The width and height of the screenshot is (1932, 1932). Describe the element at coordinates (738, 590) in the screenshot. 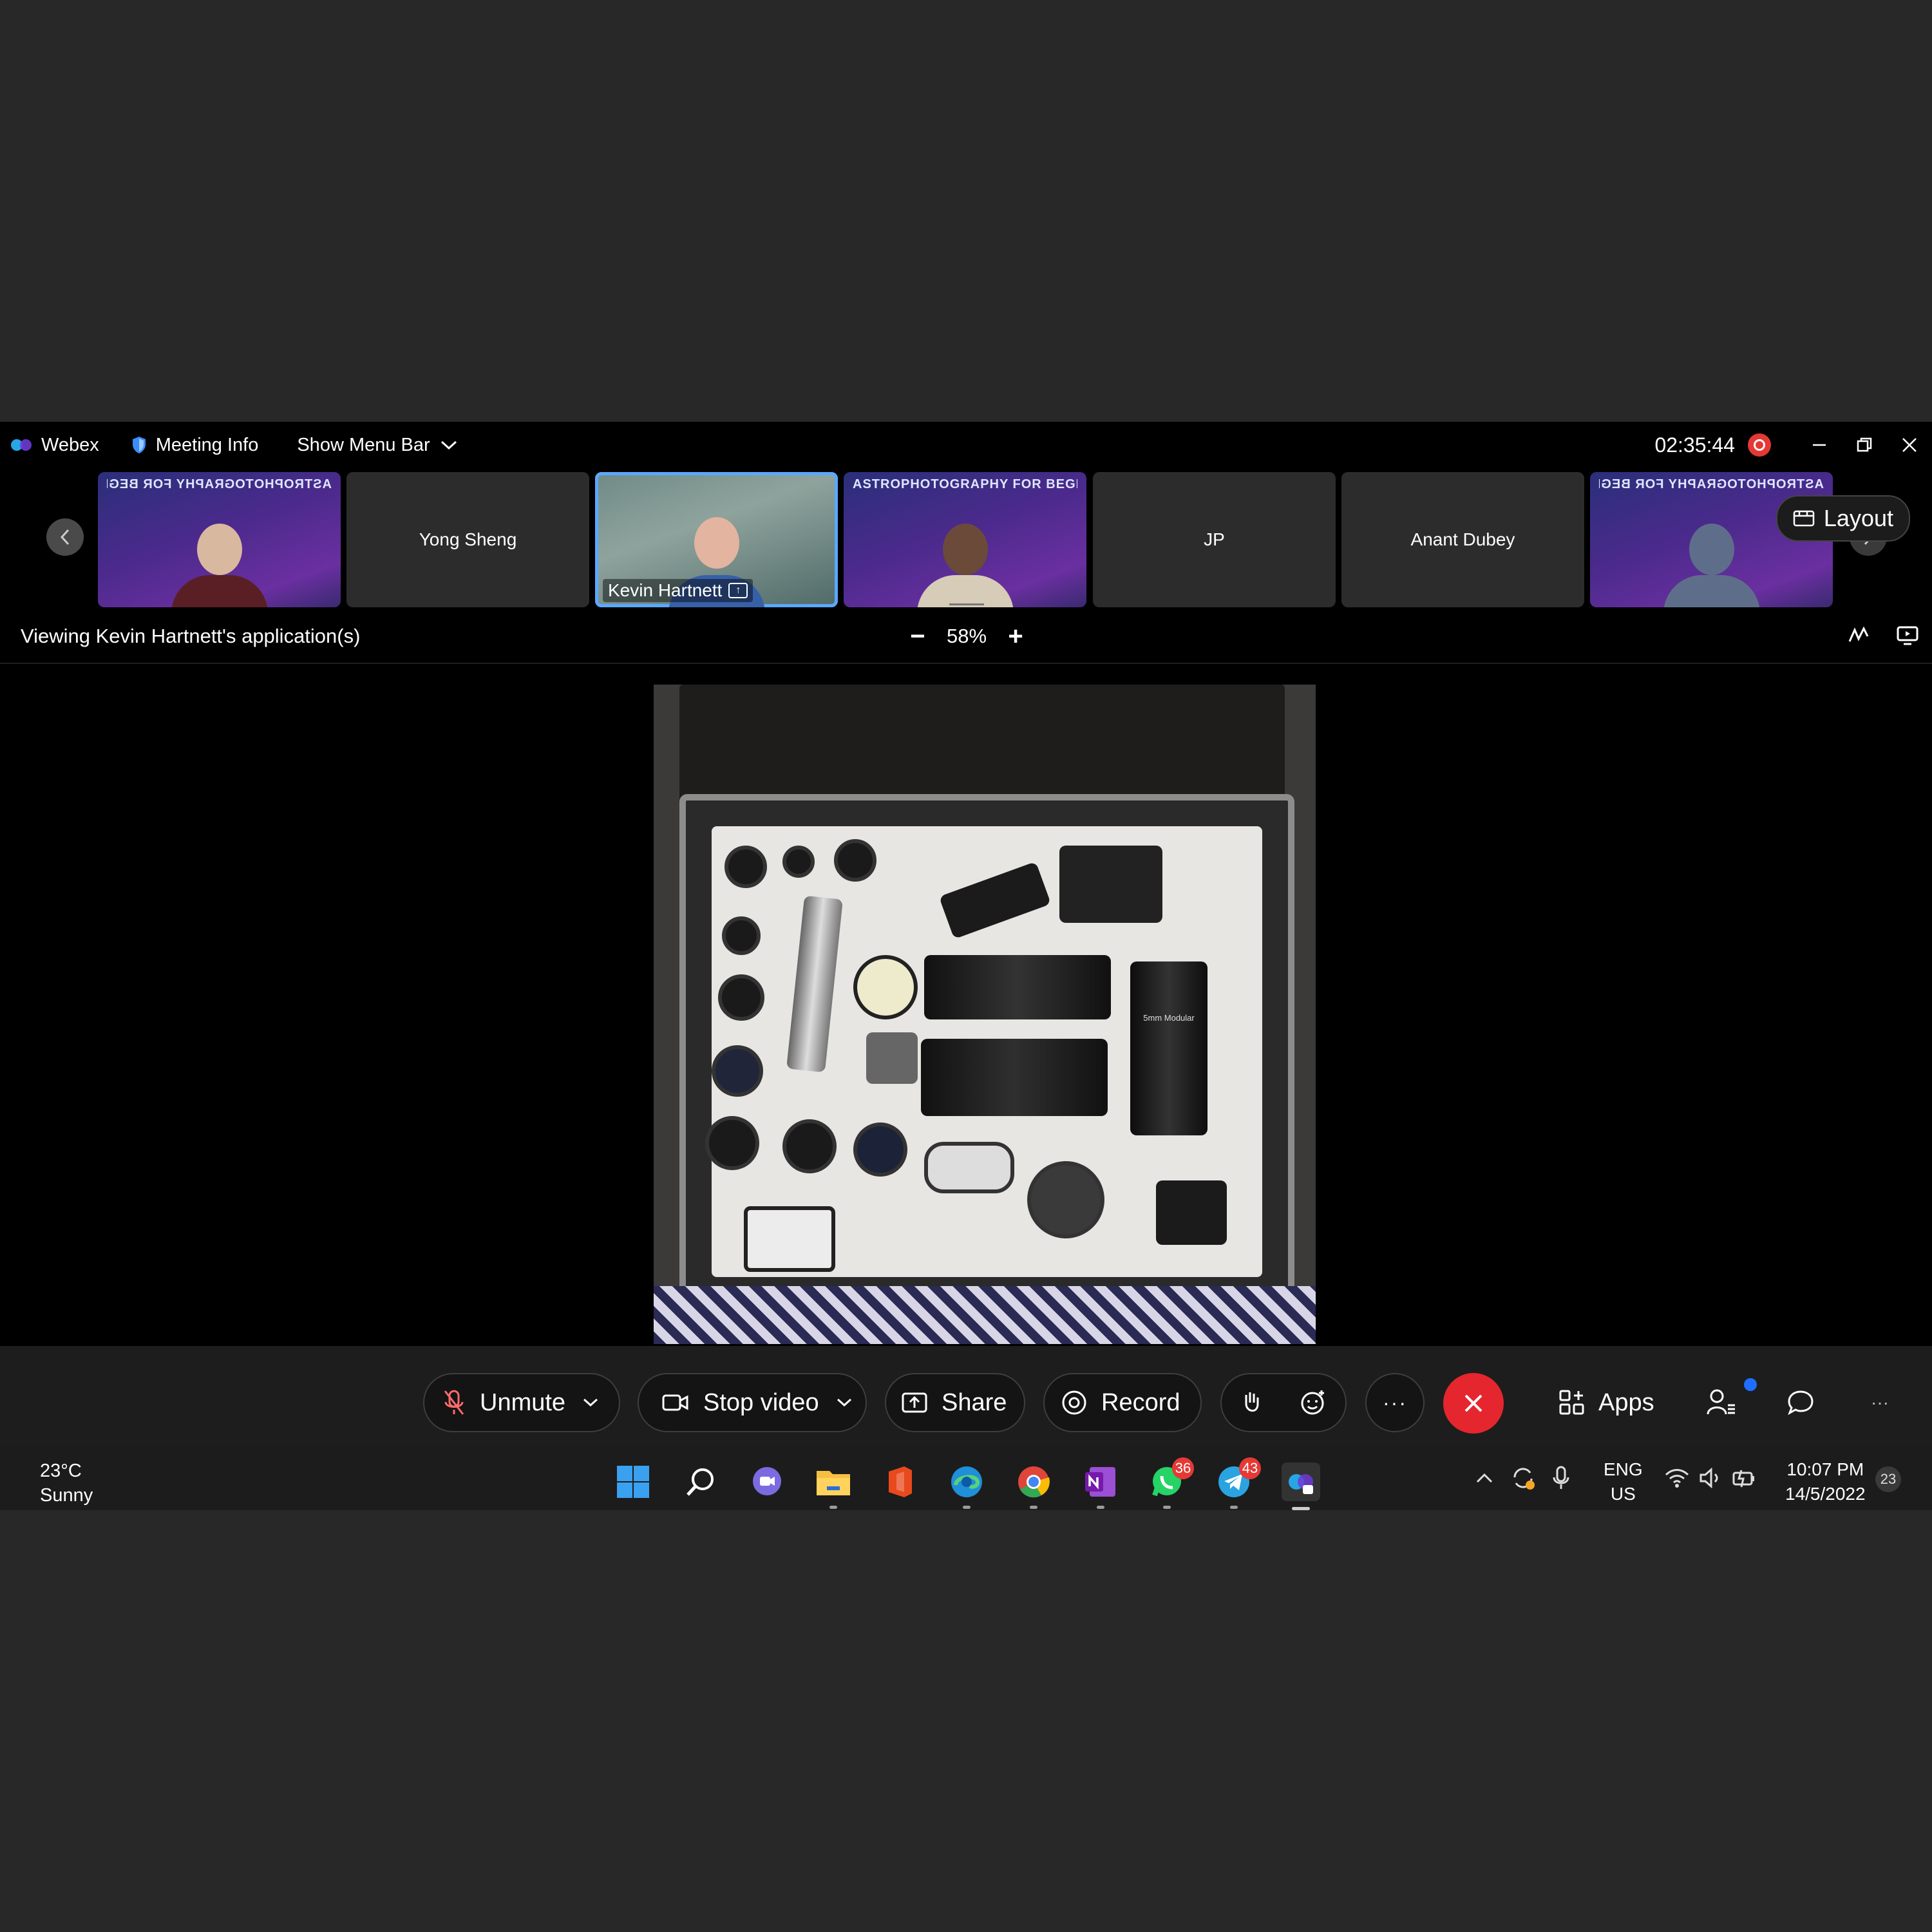

I see `sharing-icon: ↑` at that location.